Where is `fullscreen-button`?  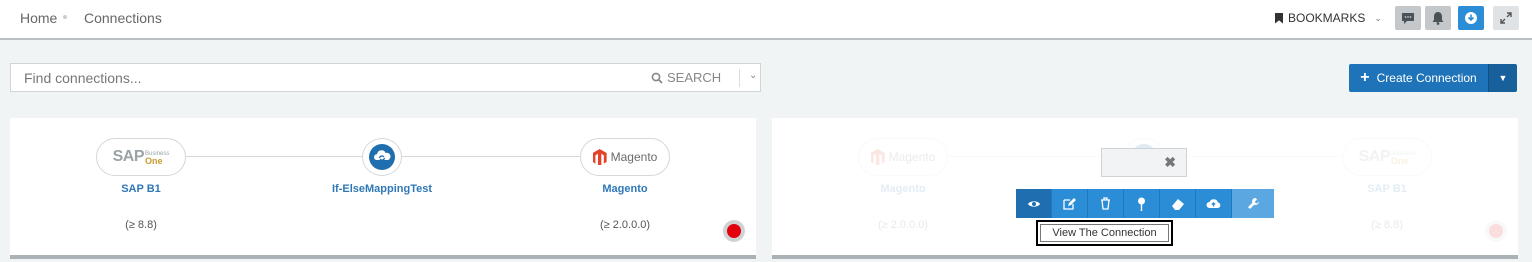 fullscreen-button is located at coordinates (1506, 18).